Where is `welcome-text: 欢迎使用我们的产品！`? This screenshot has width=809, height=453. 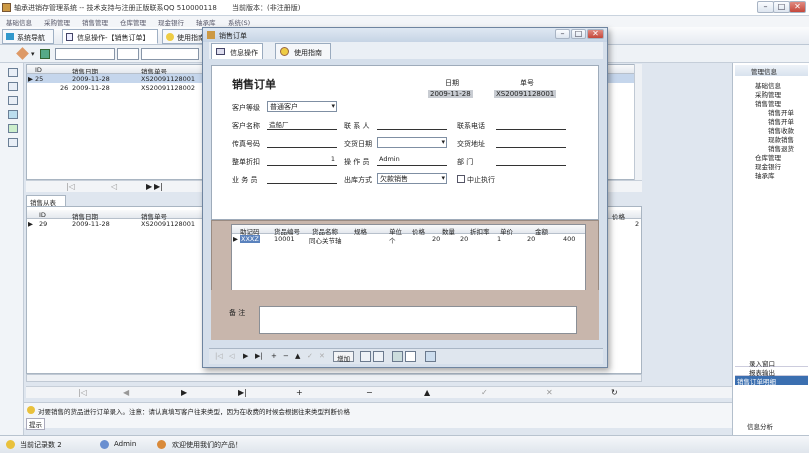
welcome-text: 欢迎使用我们的产品！ is located at coordinates (207, 445).